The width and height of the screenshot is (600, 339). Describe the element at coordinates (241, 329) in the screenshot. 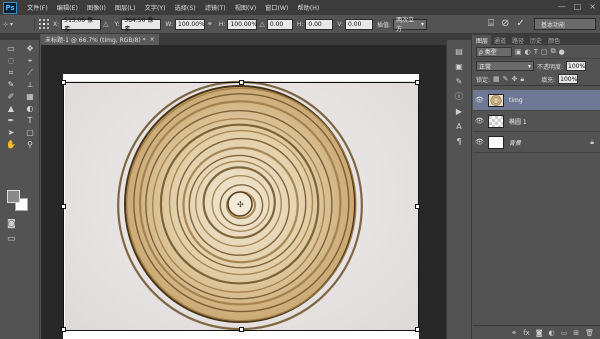

I see `transform-handle-bottom` at that location.